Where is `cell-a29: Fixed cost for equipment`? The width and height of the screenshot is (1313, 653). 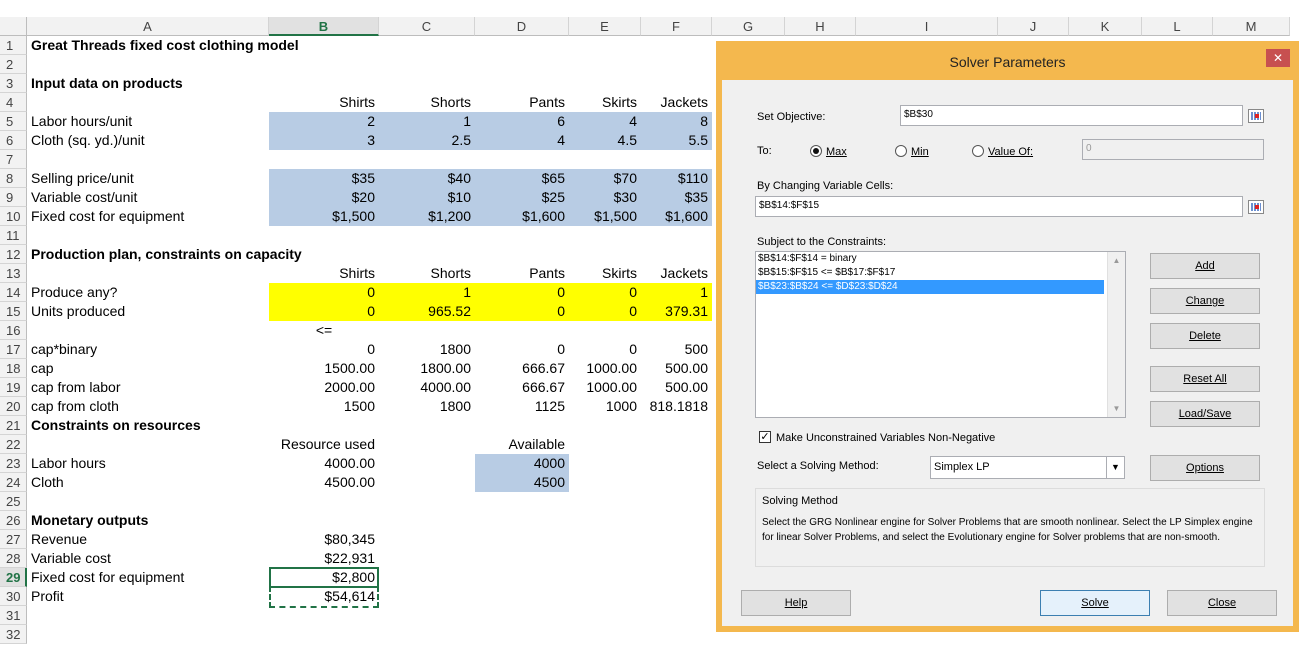
cell-a29: Fixed cost for equipment is located at coordinates (107, 577).